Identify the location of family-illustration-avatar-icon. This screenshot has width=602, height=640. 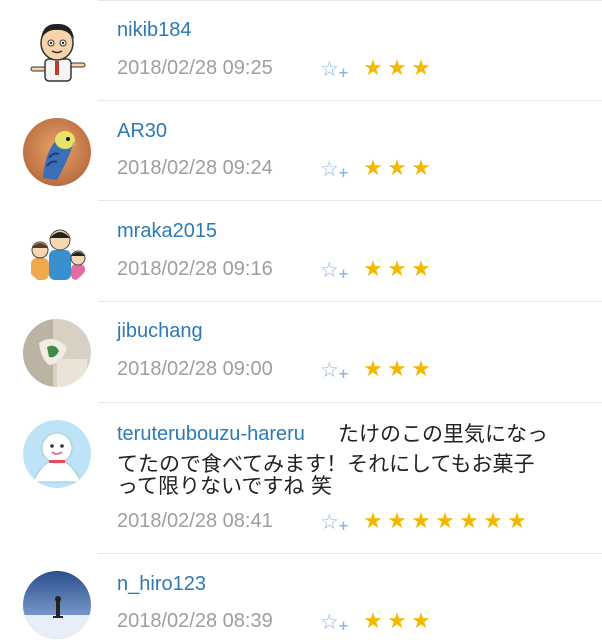
(57, 252).